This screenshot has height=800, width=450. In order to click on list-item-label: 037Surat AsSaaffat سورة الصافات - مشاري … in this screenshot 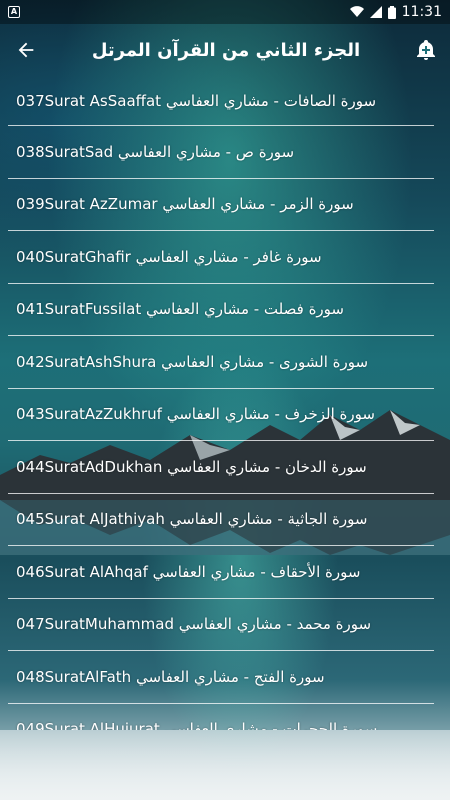, I will do `click(196, 100)`.